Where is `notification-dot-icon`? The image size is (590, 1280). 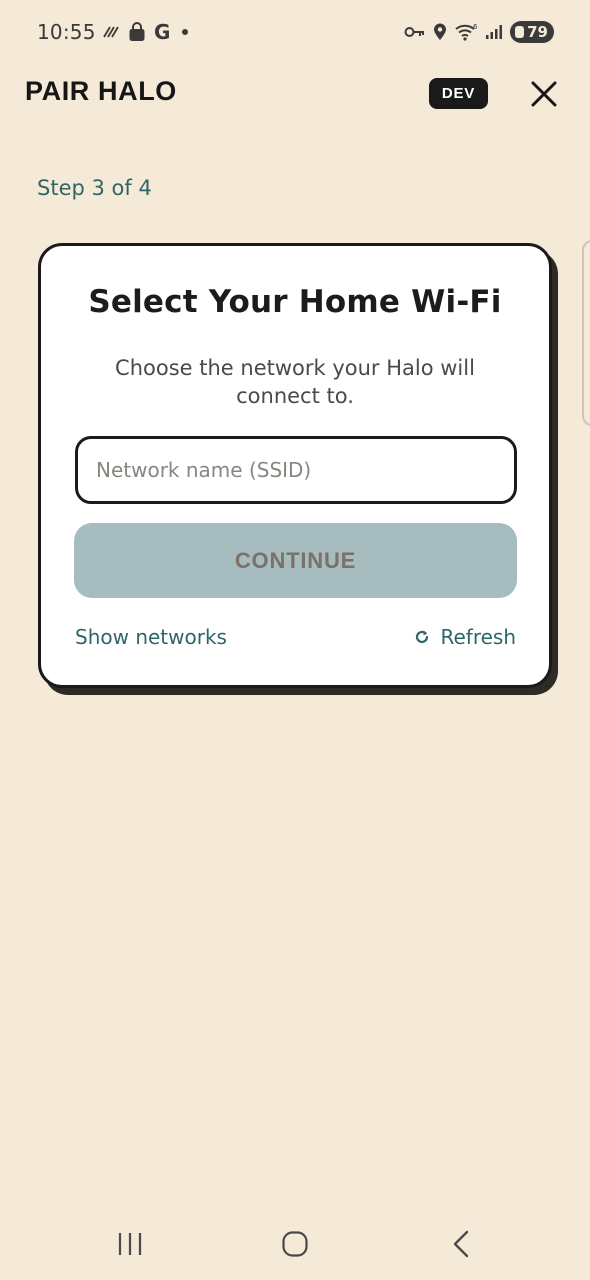 notification-dot-icon is located at coordinates (185, 32).